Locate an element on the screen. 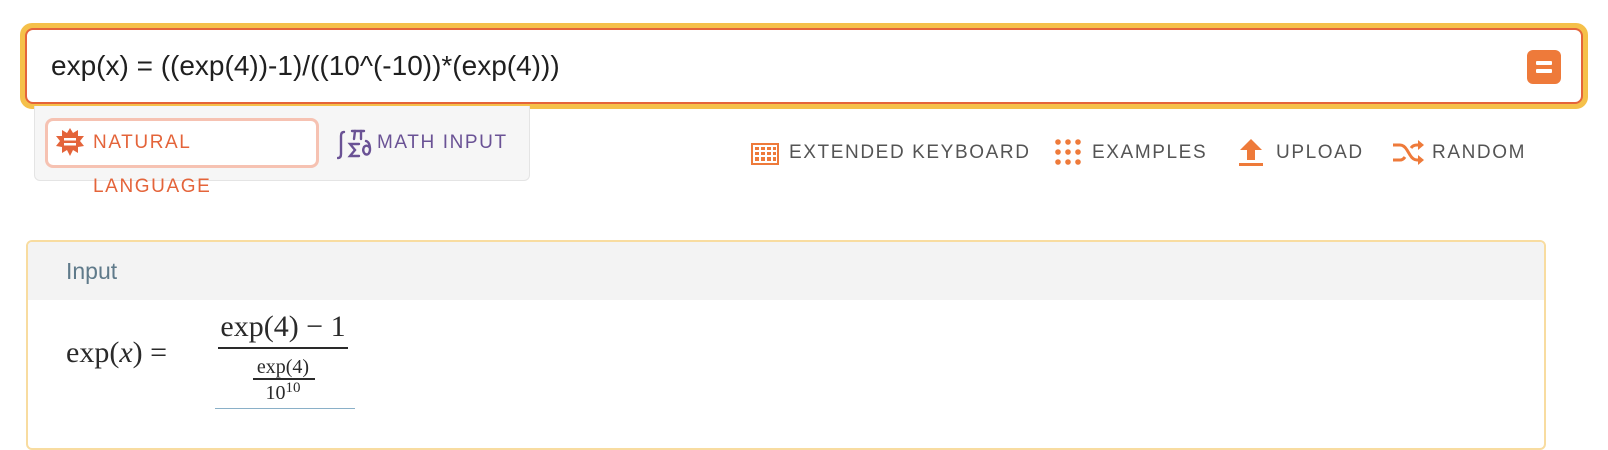 The width and height of the screenshot is (1608, 450). math-inner-denominator-exponent: 10 is located at coordinates (293, 388).